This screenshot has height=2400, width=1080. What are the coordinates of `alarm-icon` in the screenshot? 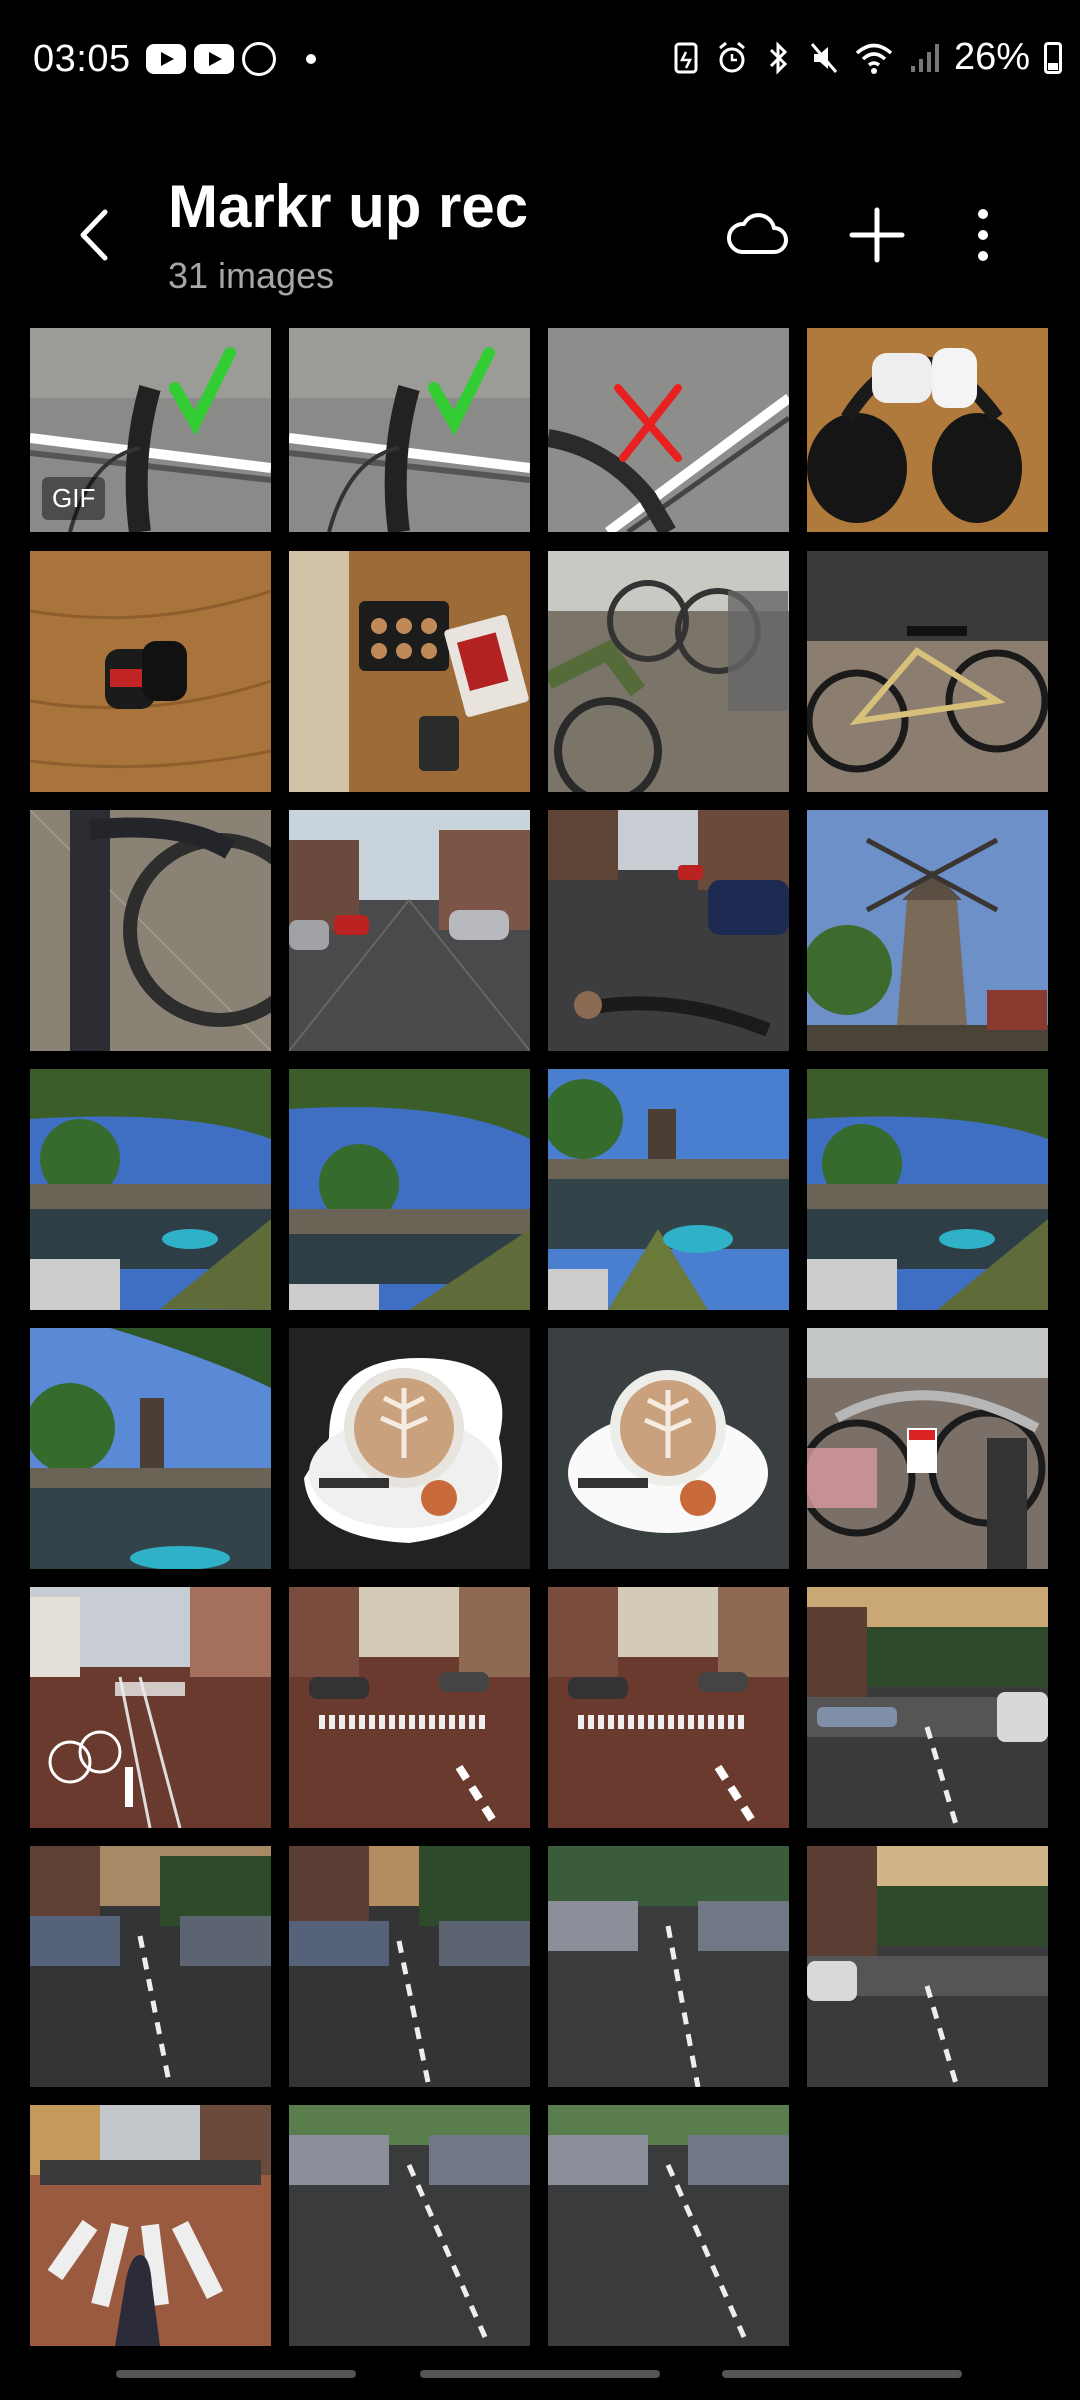 It's located at (731, 56).